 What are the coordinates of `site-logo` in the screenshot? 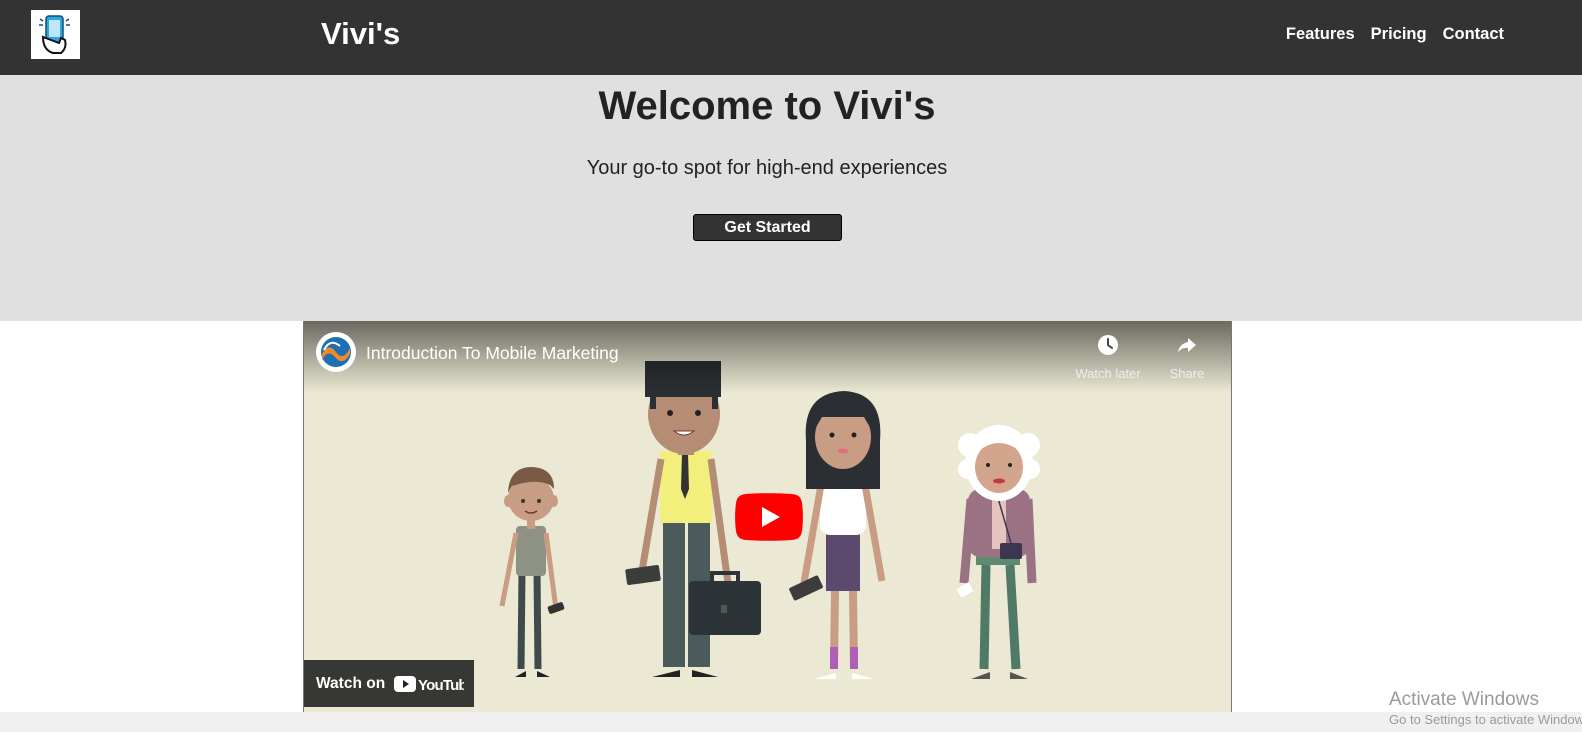 It's located at (55, 34).